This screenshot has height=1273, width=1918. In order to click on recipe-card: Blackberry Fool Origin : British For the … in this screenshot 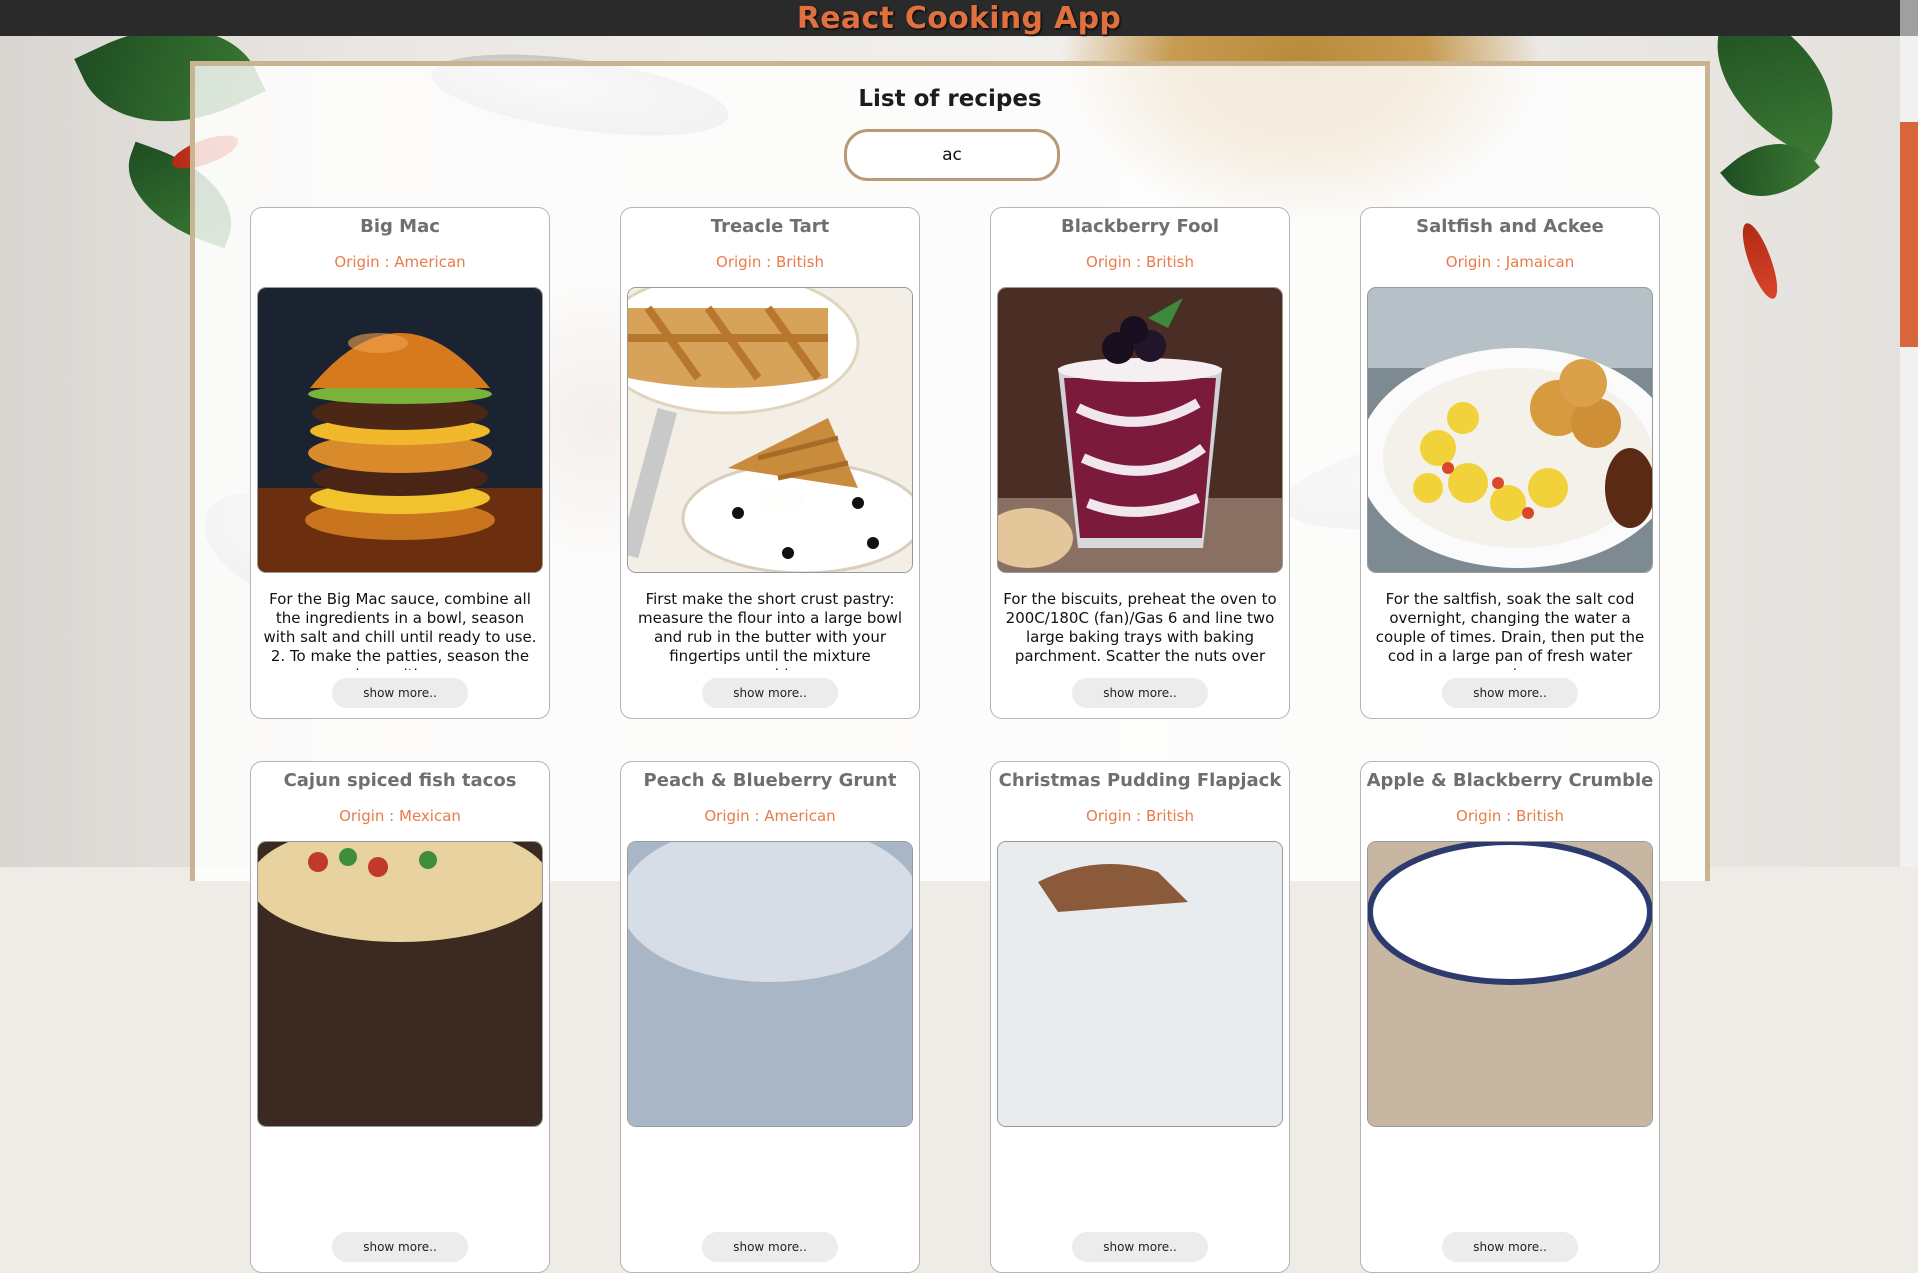, I will do `click(1140, 463)`.